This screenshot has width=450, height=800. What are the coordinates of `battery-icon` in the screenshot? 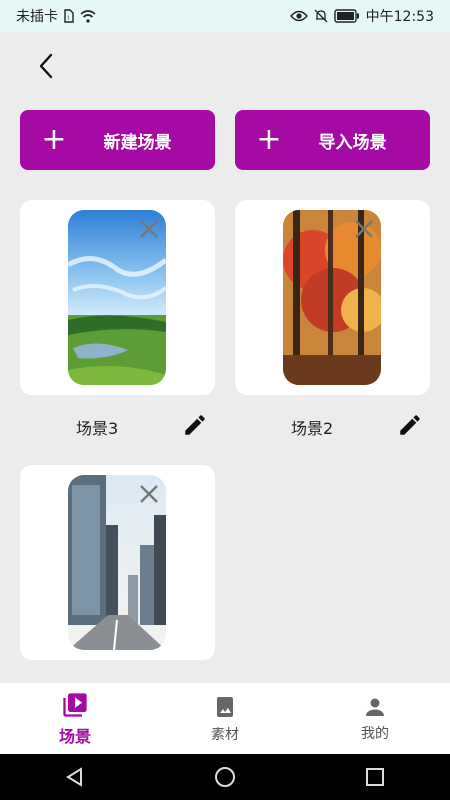 It's located at (346, 16).